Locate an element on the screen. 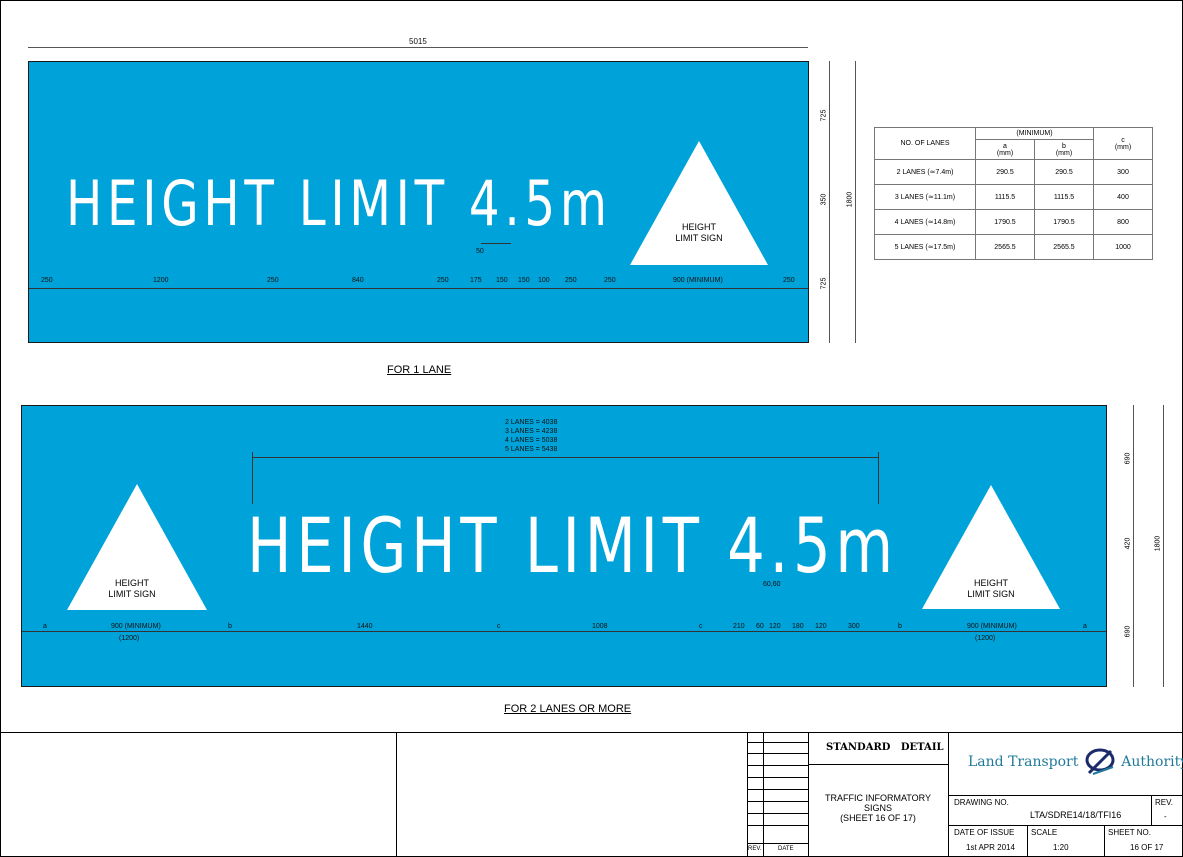 This screenshot has width=1183, height=857. std-detail-divider is located at coordinates (878, 764).